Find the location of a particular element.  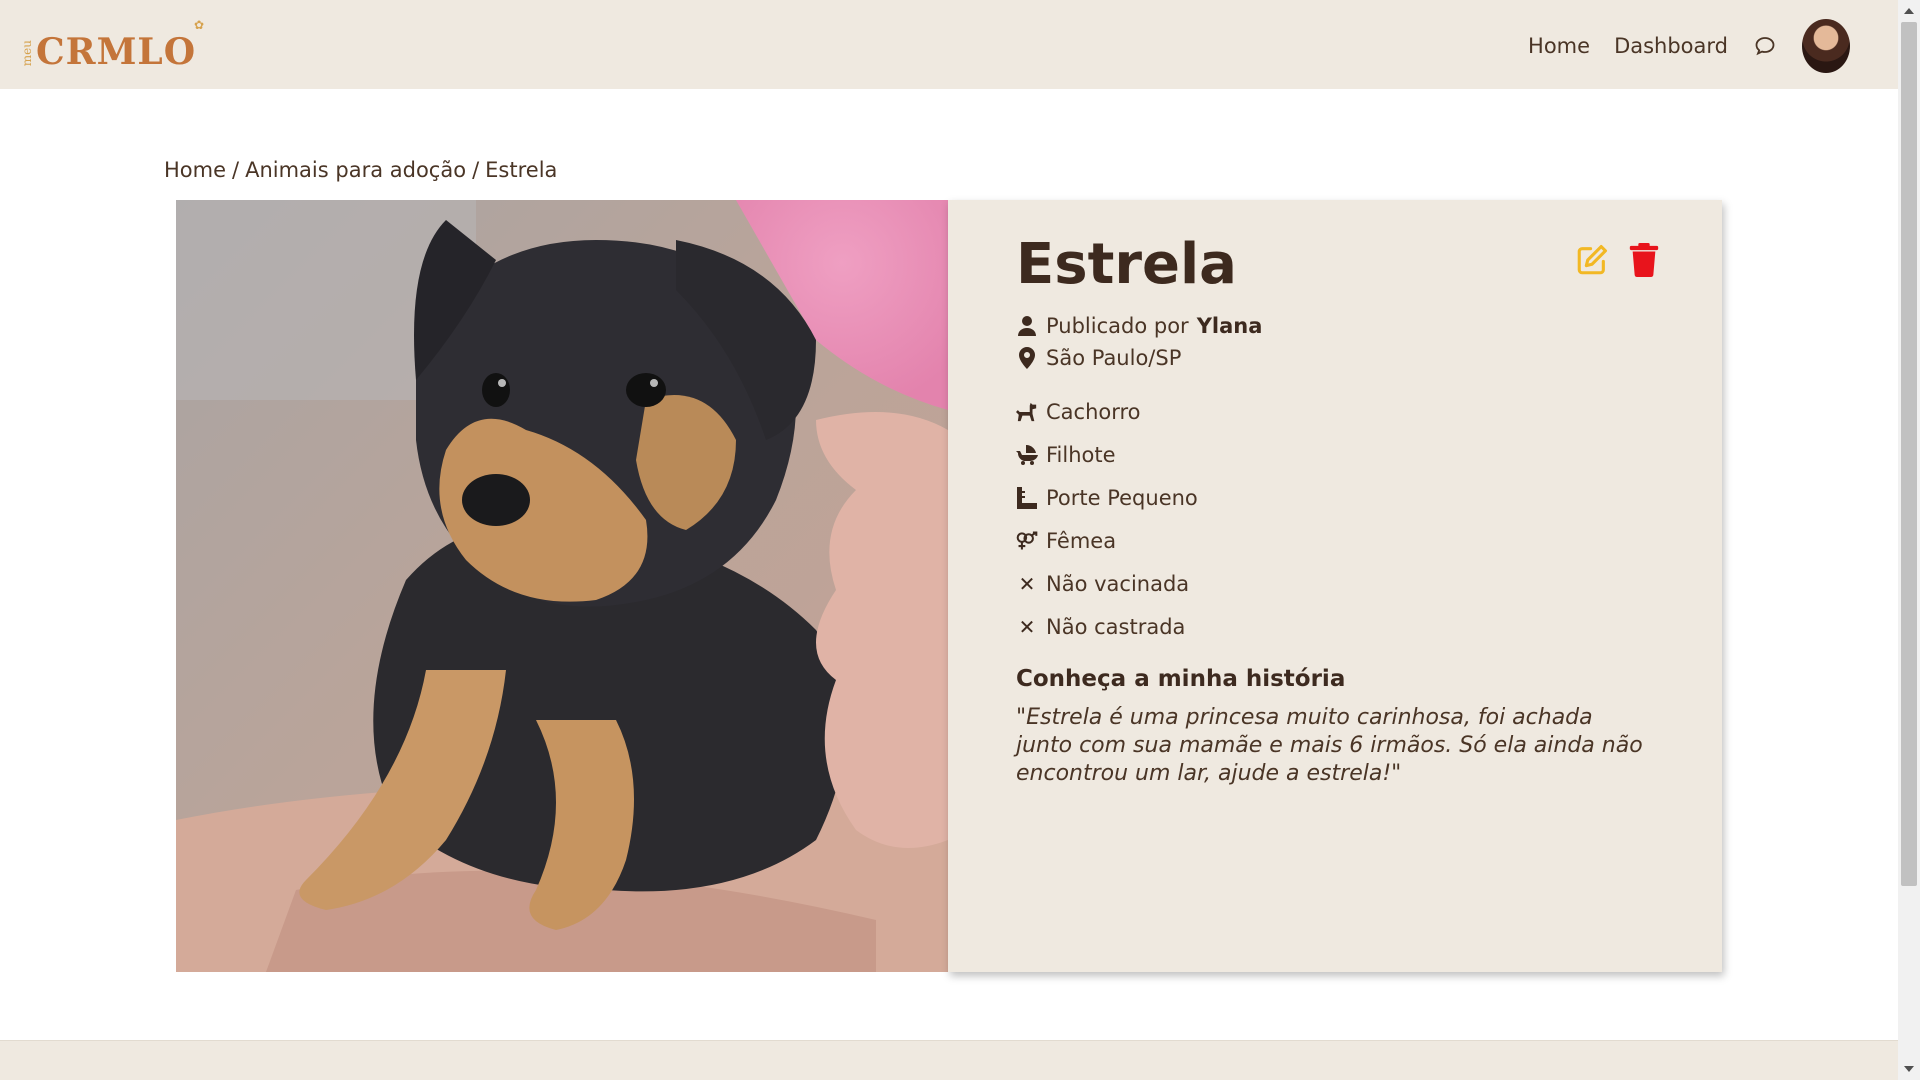

published-by: Publicado por Ylana is located at coordinates (1139, 326).